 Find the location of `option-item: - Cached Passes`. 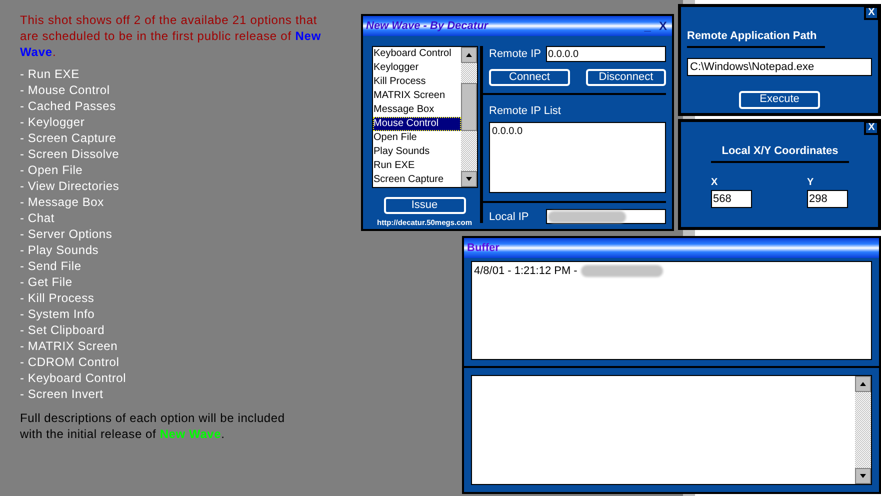

option-item: - Cached Passes is located at coordinates (68, 106).